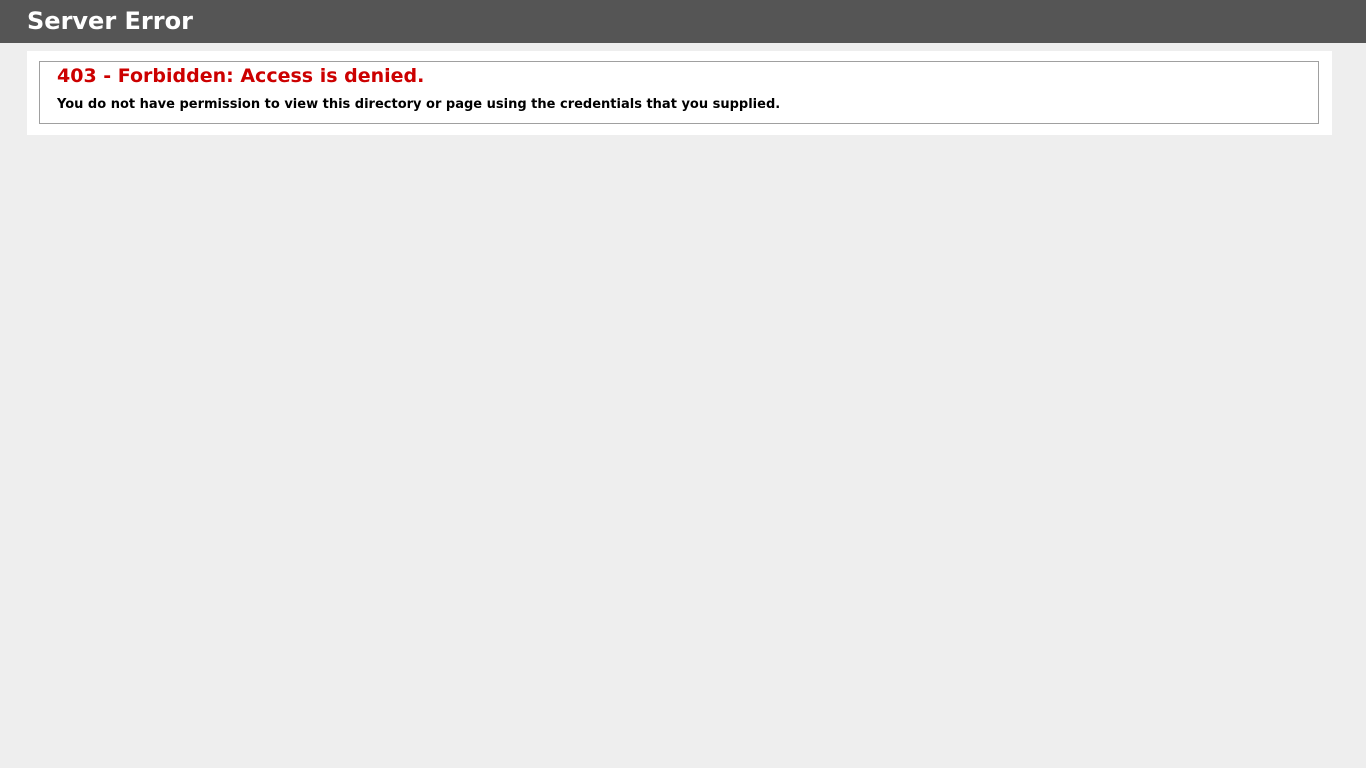  What do you see at coordinates (110, 21) in the screenshot?
I see `page-title: Server Error` at bounding box center [110, 21].